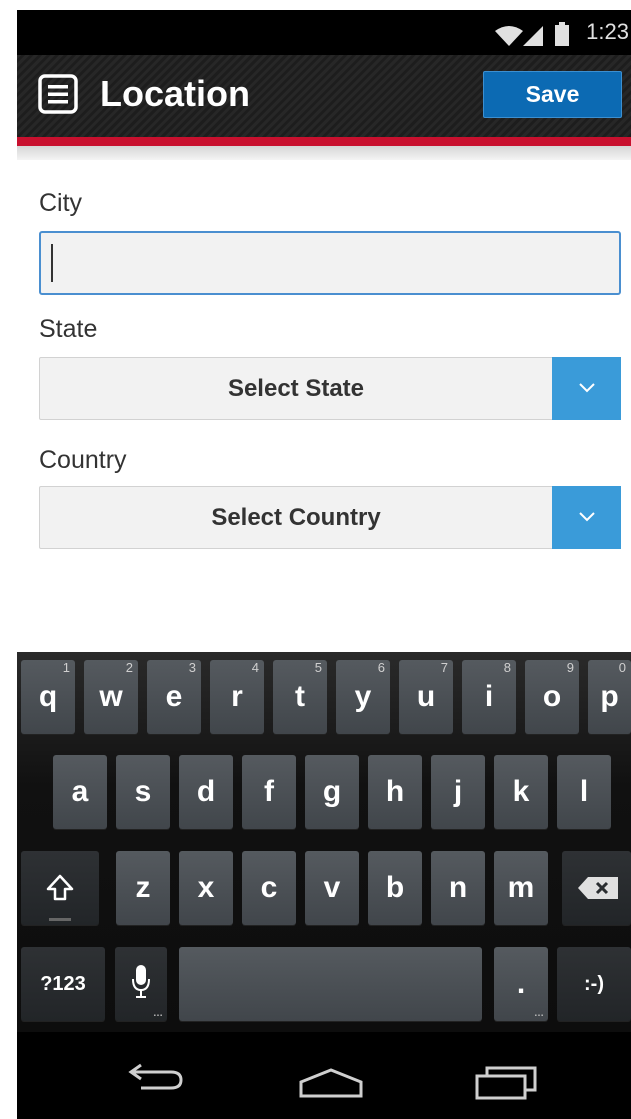 The height and width of the screenshot is (1119, 631). I want to click on key-hint: 0, so click(622, 667).